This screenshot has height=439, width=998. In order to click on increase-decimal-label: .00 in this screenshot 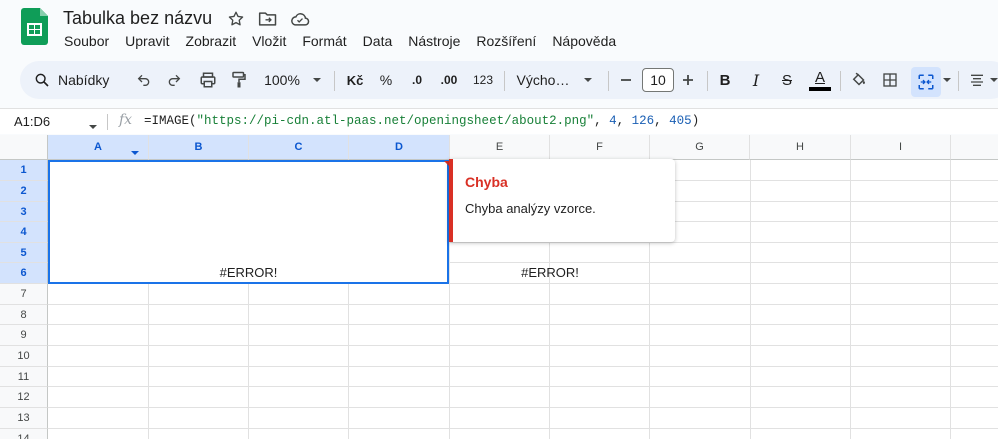, I will do `click(449, 80)`.